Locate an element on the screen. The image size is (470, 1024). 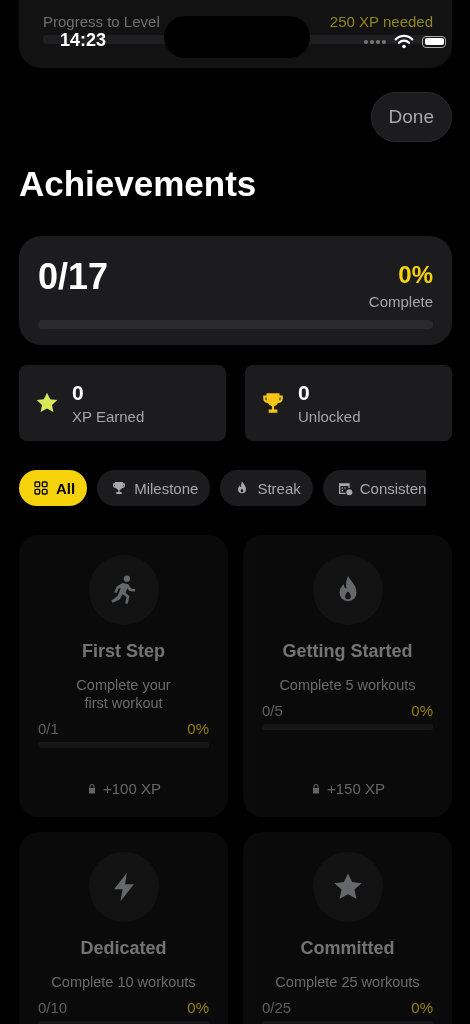
achievement-title: Getting Started is located at coordinates (347, 651).